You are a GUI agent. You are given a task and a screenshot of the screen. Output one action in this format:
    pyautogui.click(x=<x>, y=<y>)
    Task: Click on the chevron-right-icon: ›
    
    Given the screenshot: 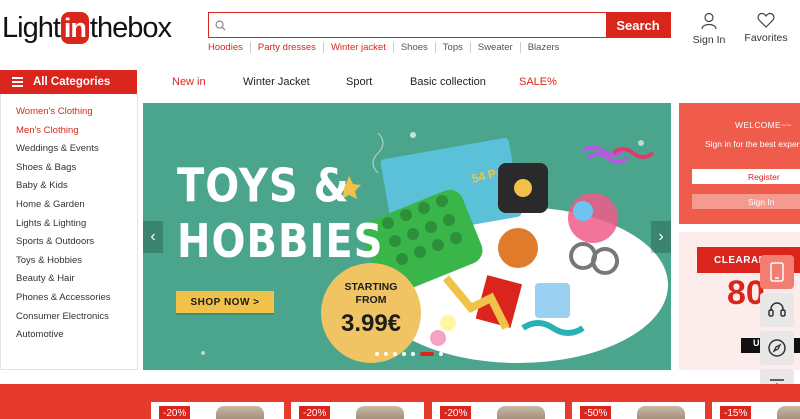 What is the action you would take?
    pyautogui.click(x=661, y=237)
    